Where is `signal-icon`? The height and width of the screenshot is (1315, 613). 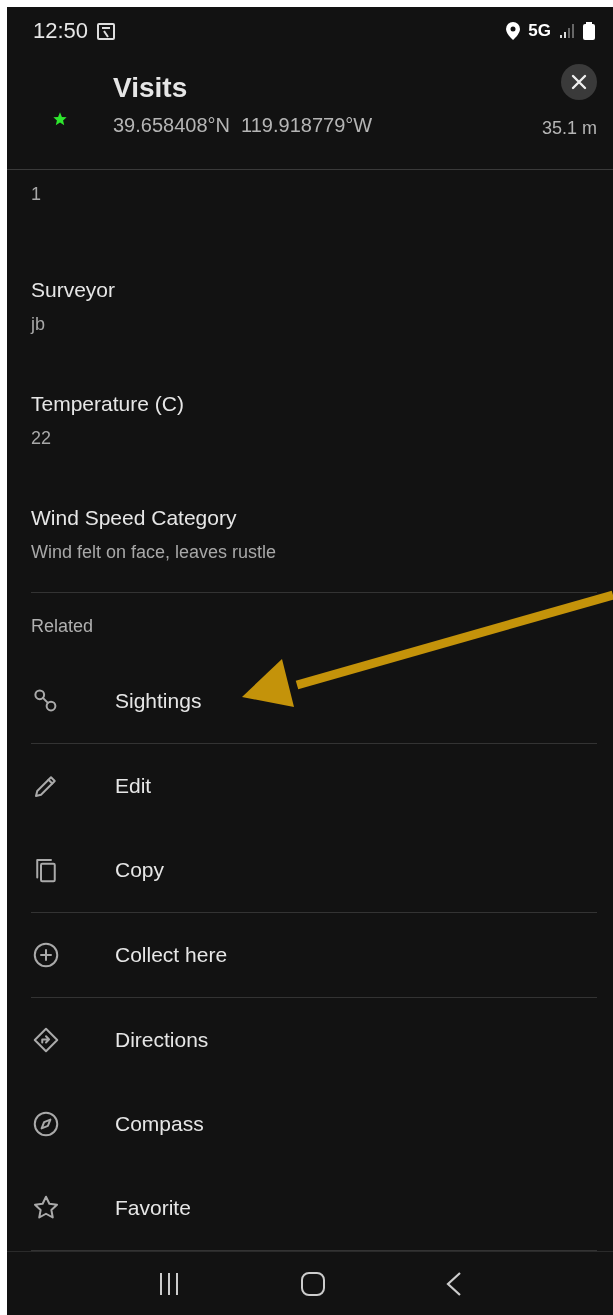 signal-icon is located at coordinates (567, 30).